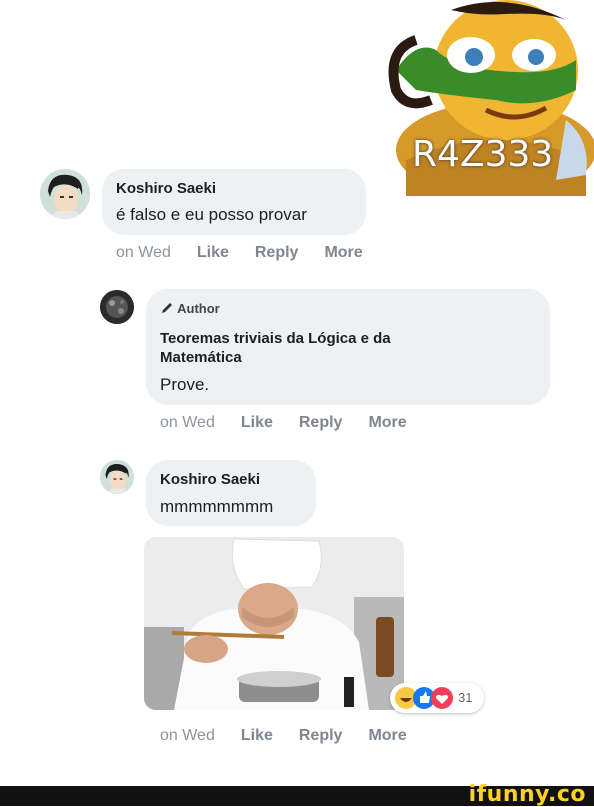 Image resolution: width=594 pixels, height=807 pixels. I want to click on reactions-pill: 31, so click(437, 698).